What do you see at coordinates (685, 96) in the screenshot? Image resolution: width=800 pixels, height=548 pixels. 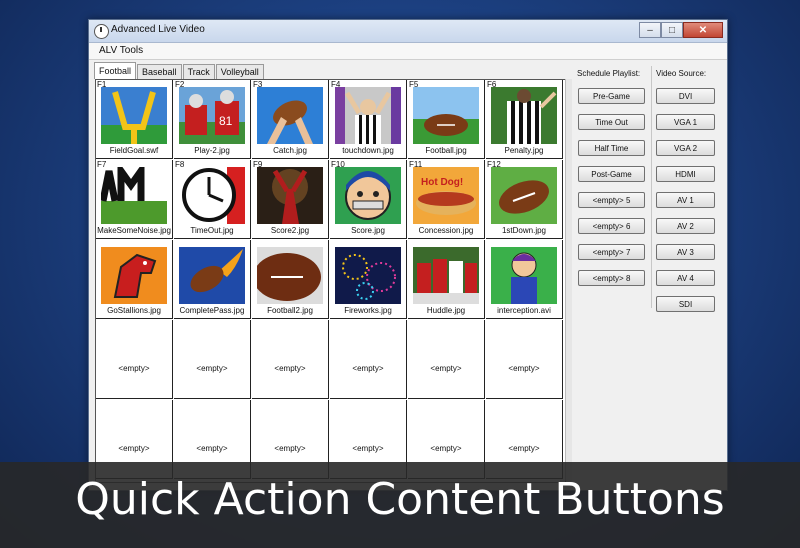 I see `video-source-button: DVI` at bounding box center [685, 96].